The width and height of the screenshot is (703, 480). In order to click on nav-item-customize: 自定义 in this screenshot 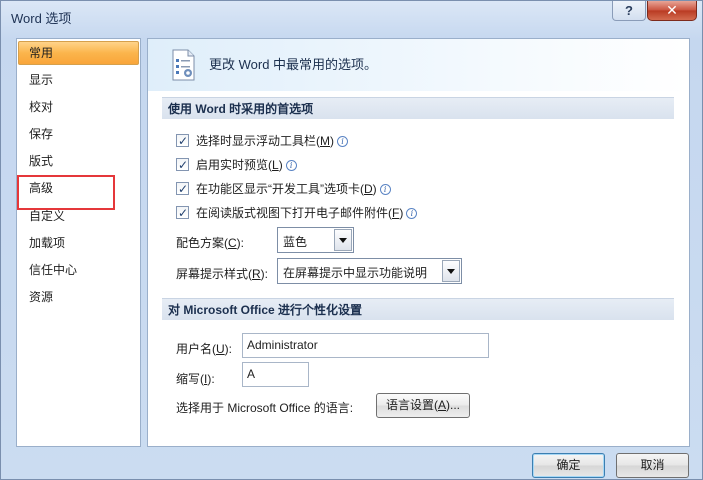, I will do `click(78, 216)`.